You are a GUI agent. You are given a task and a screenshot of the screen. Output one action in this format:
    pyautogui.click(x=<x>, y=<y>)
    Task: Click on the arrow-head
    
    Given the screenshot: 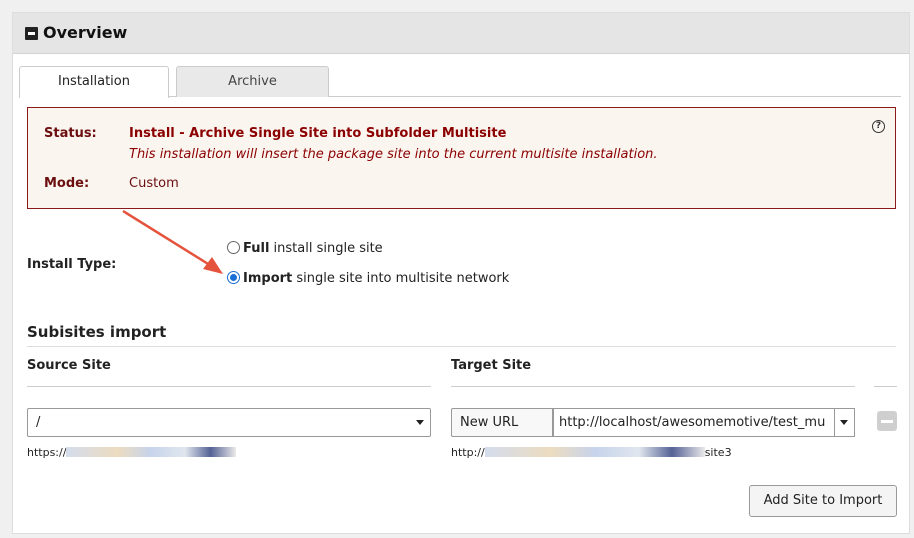 What is the action you would take?
    pyautogui.click(x=213, y=265)
    